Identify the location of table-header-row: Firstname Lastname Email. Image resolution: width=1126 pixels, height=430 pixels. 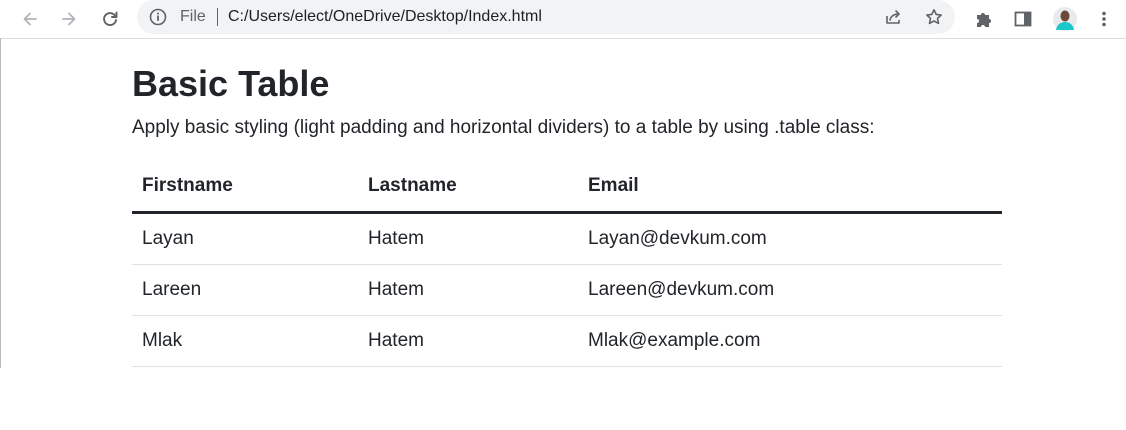
(567, 189).